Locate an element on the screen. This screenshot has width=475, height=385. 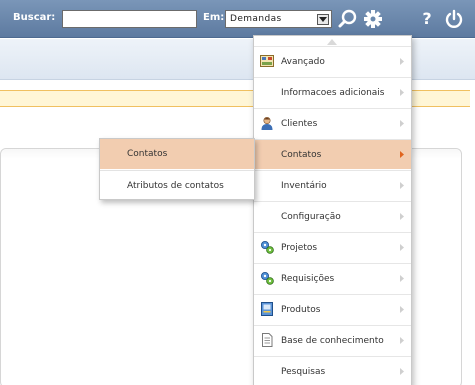
menu-item-informacoes-adicionais: Informacoes adicionais is located at coordinates (332, 92).